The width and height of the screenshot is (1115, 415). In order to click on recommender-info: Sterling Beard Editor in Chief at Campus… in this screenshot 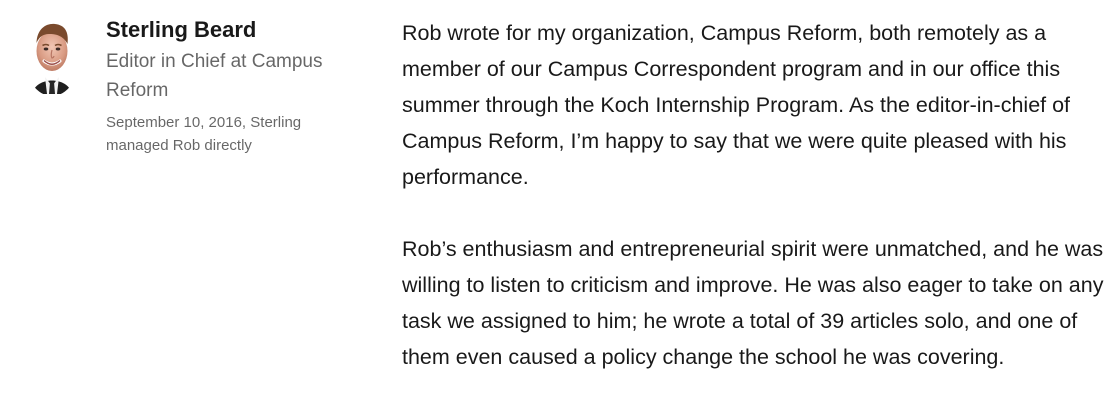, I will do `click(228, 86)`.